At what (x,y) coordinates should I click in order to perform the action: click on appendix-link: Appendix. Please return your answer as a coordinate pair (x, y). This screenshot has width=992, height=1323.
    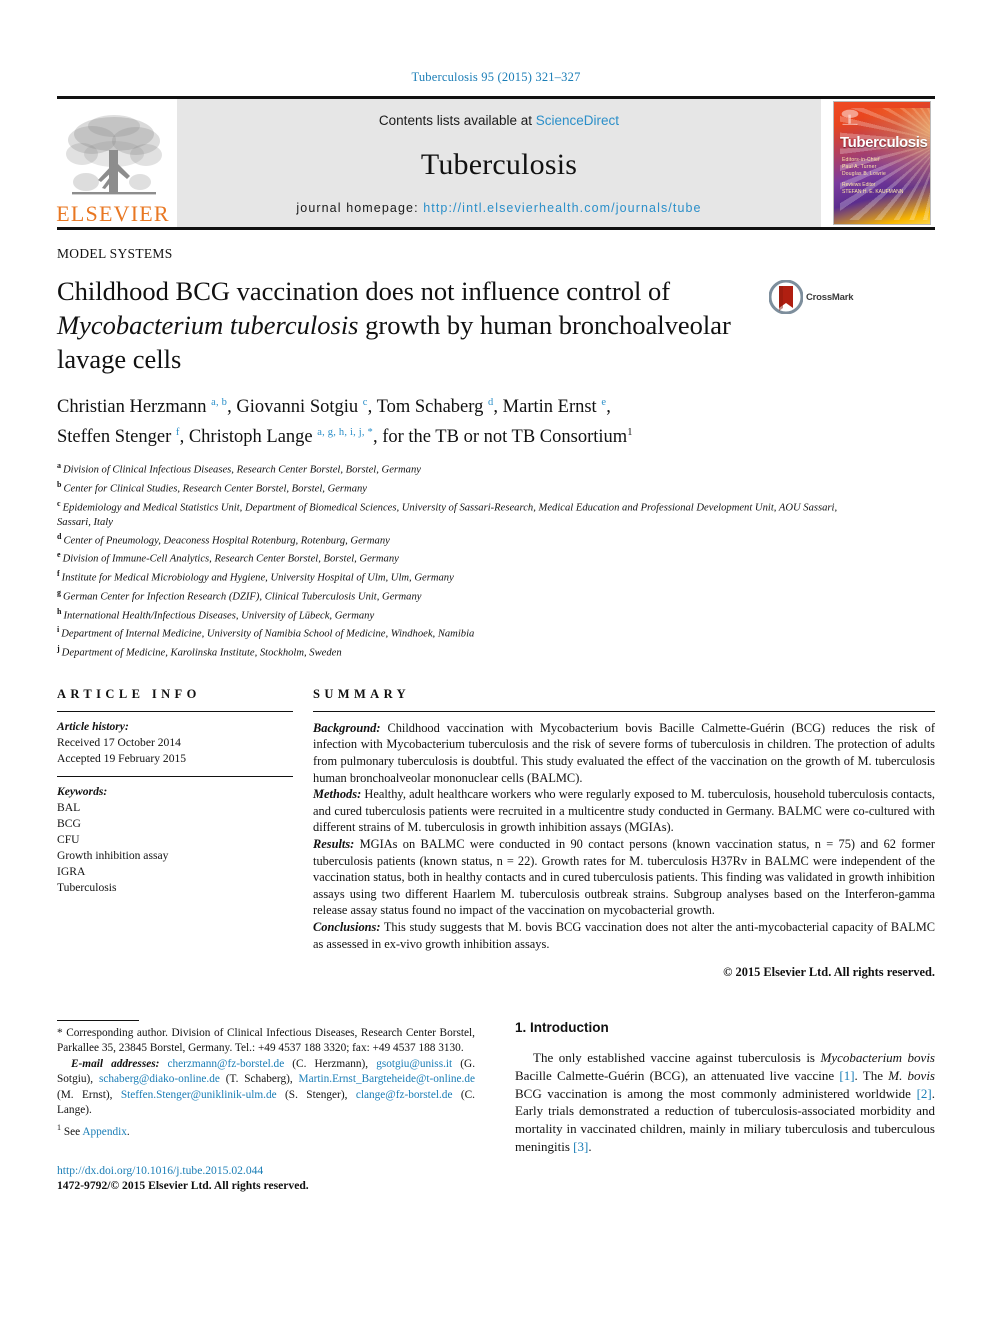
    Looking at the image, I should click on (104, 1132).